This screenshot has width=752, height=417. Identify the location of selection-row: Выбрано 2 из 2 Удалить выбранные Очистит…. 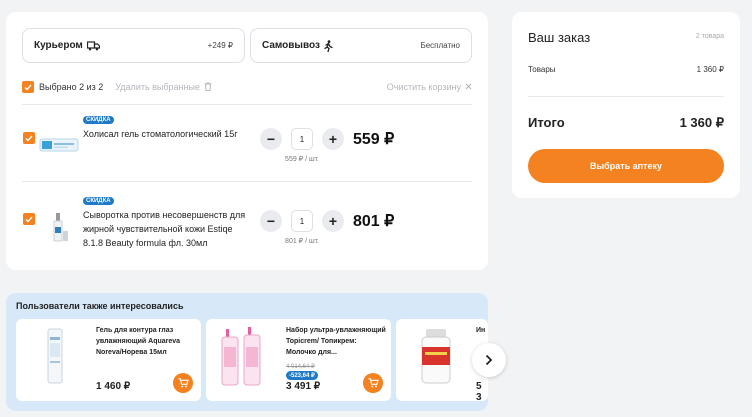
(247, 87).